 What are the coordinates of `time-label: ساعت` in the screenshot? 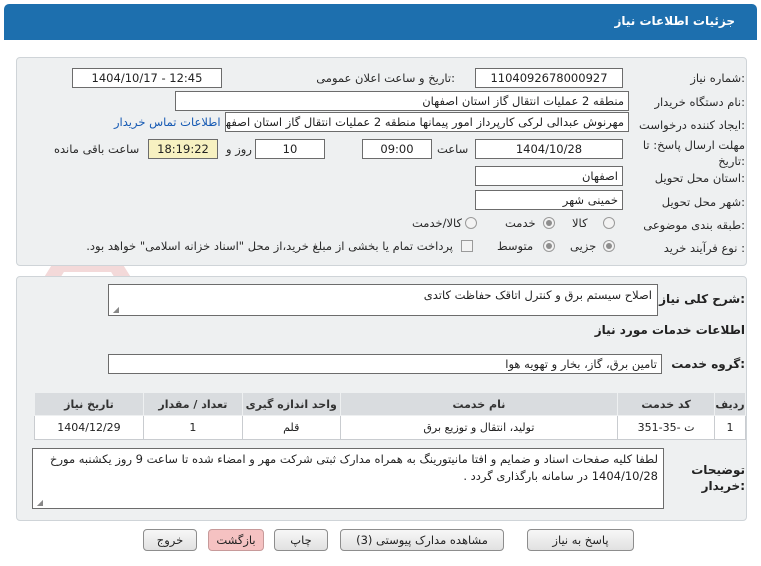 It's located at (453, 149).